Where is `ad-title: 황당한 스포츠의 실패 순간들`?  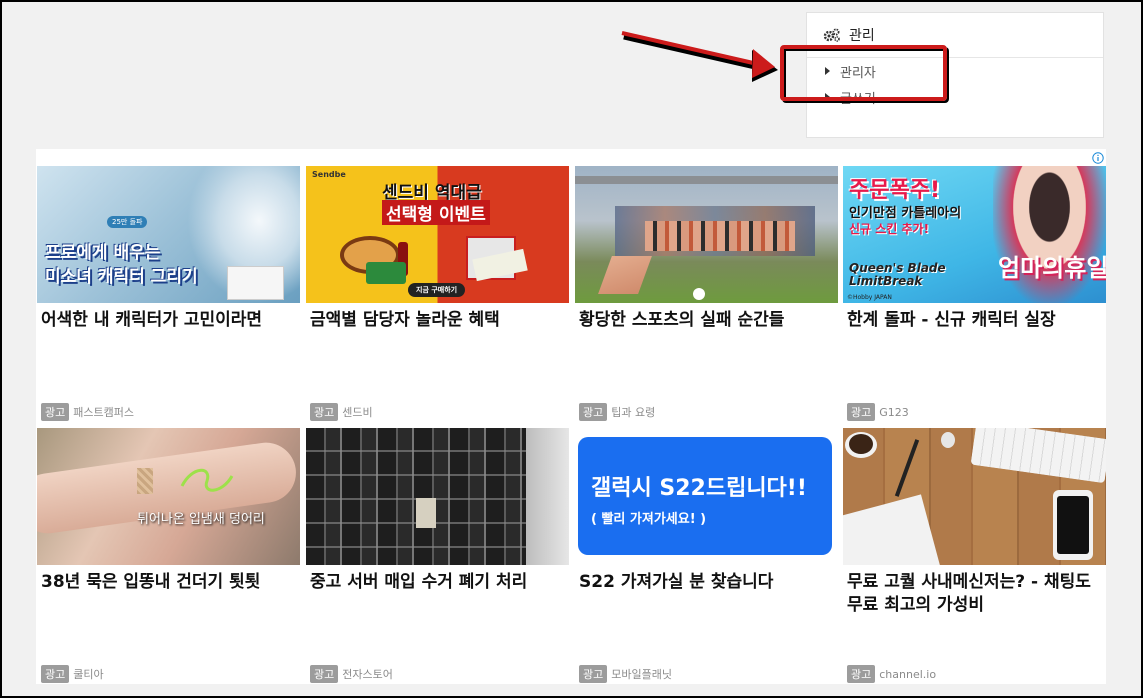 ad-title: 황당한 스포츠의 실패 순간들 is located at coordinates (682, 320).